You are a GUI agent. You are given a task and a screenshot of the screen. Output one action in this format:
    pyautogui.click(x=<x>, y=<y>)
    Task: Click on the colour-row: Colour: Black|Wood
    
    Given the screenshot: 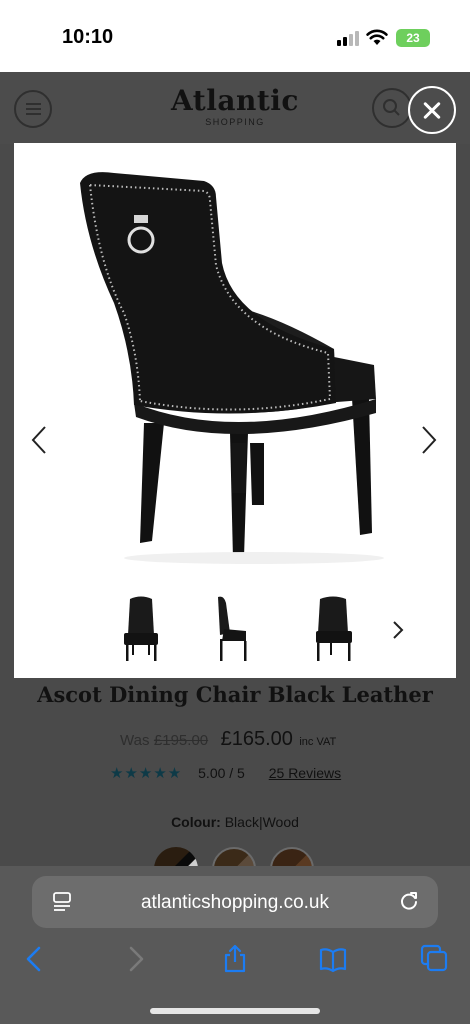 What is the action you would take?
    pyautogui.click(x=235, y=822)
    